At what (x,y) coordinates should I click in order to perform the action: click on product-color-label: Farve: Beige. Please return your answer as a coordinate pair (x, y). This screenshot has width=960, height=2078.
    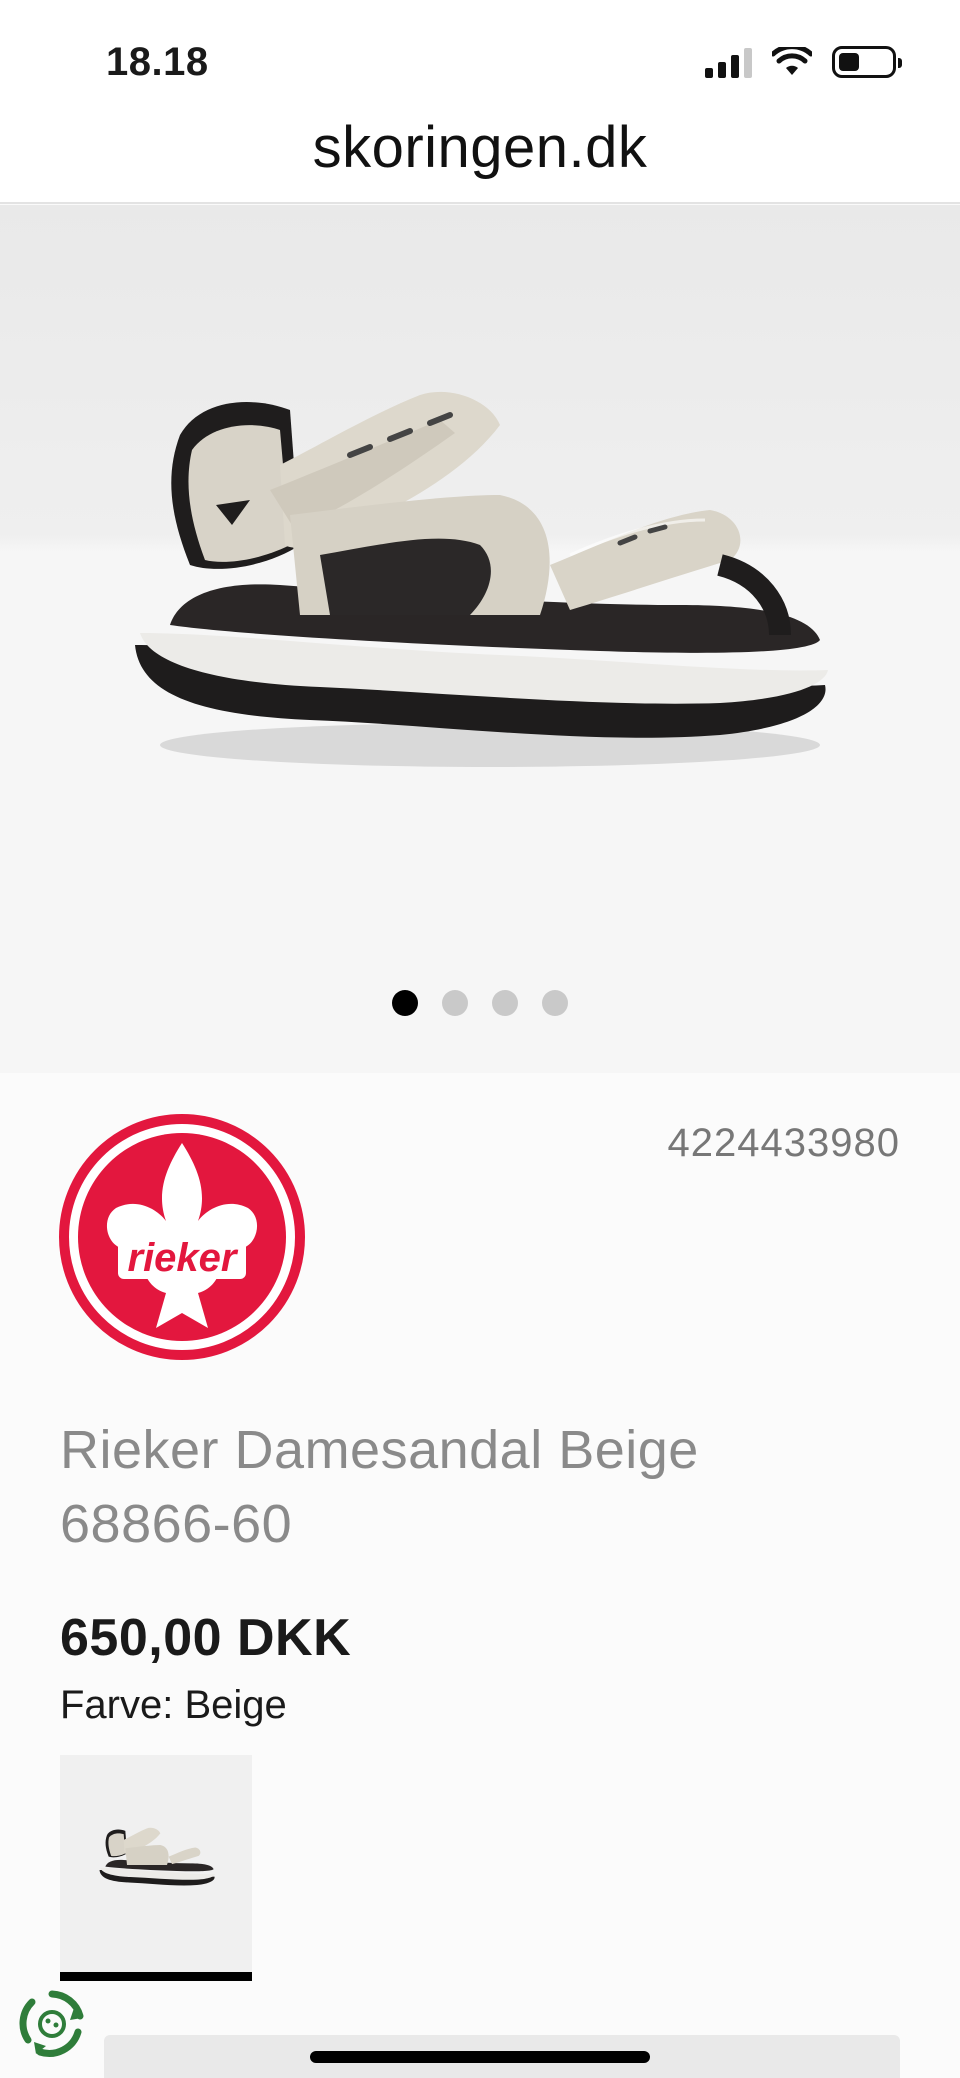
    Looking at the image, I should click on (173, 1705).